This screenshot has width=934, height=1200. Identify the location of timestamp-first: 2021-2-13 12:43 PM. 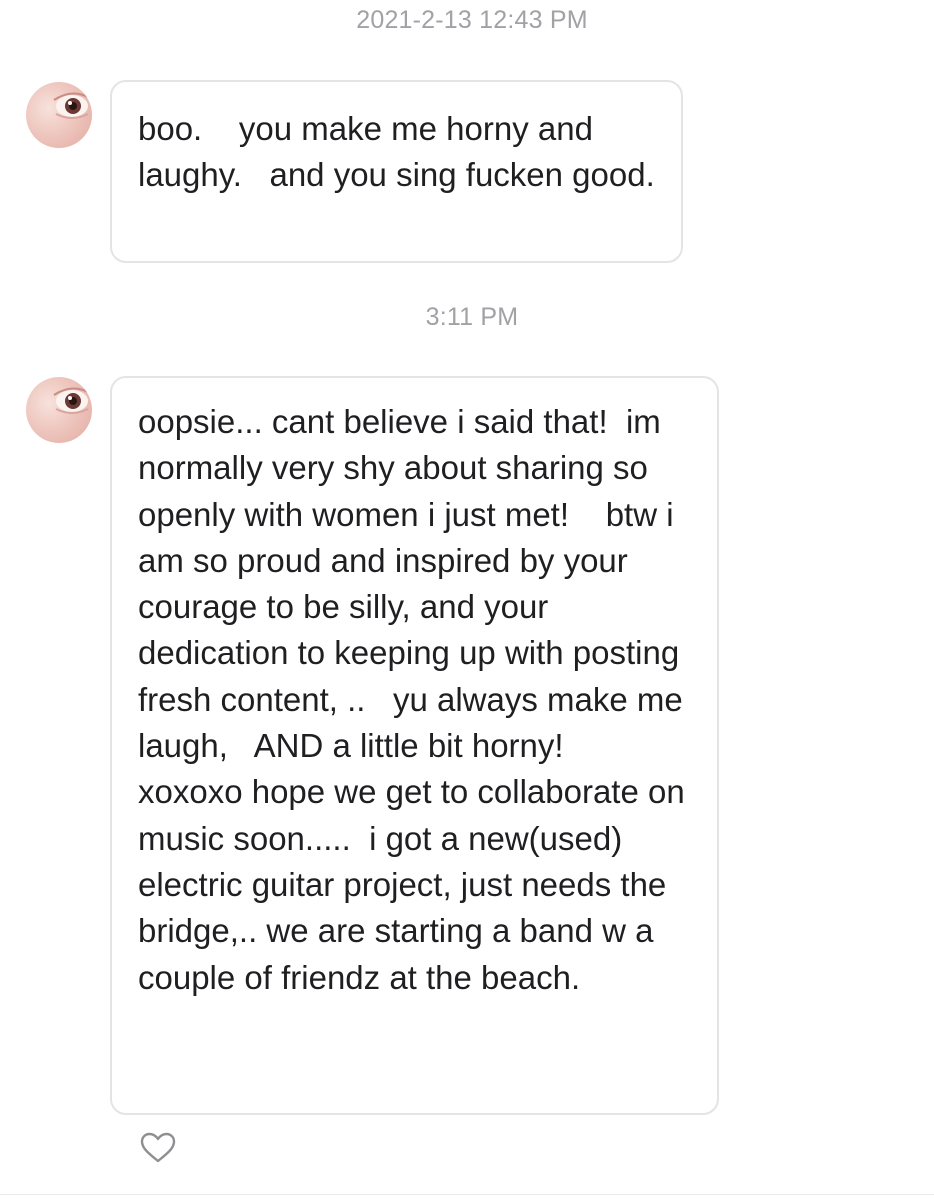
(472, 20).